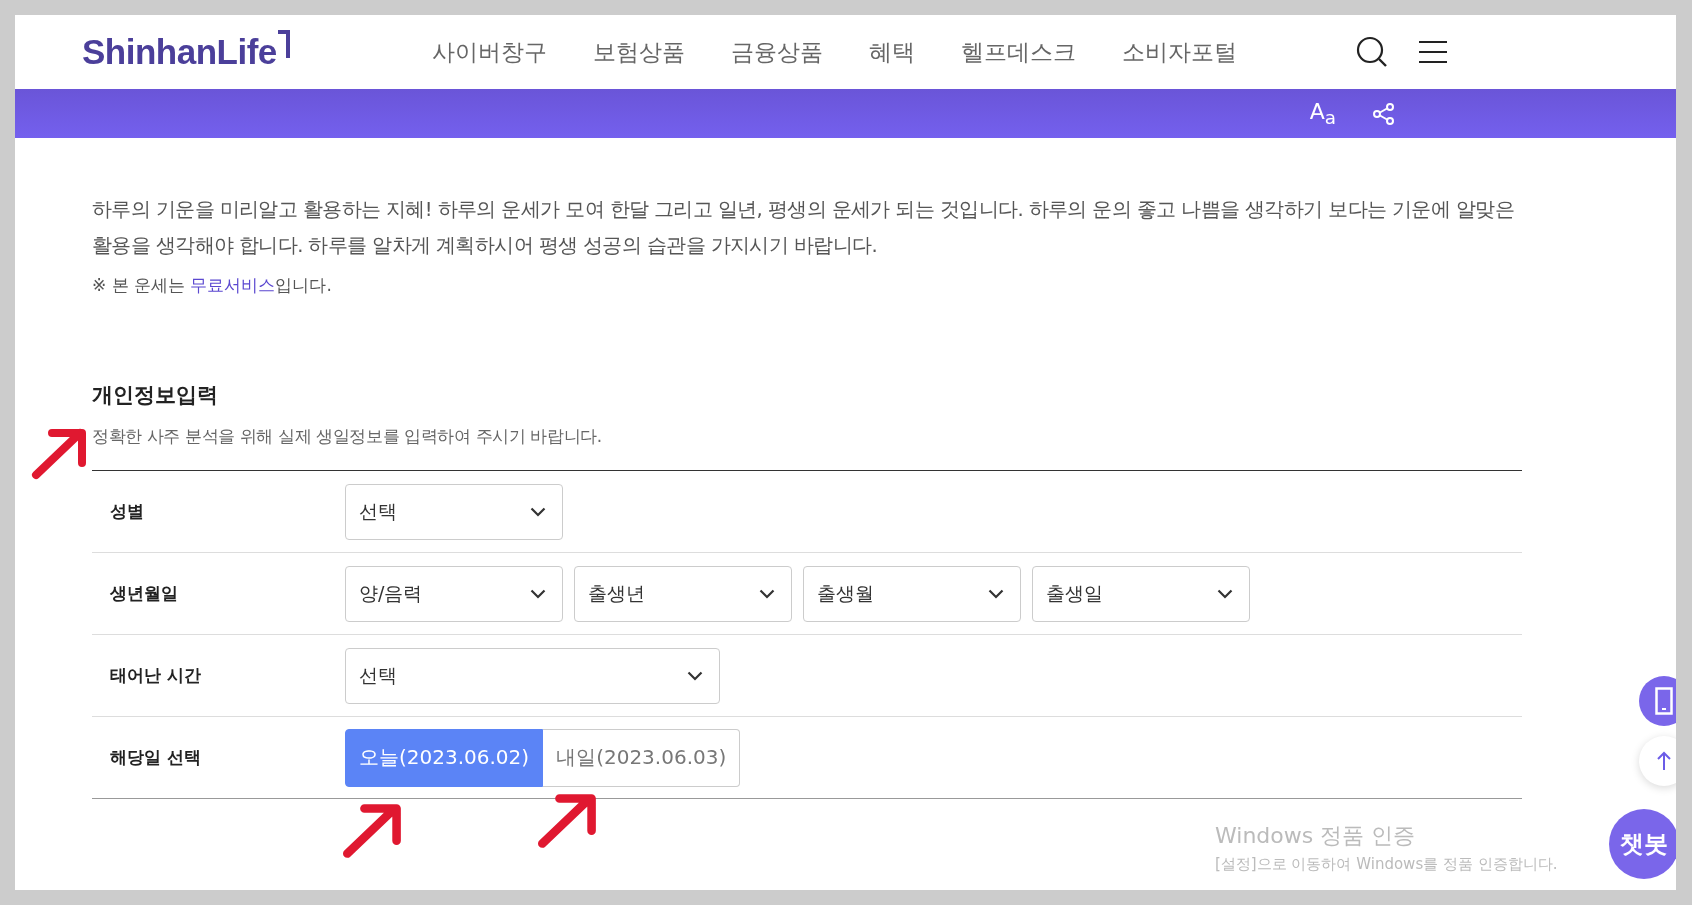  What do you see at coordinates (179, 52) in the screenshot?
I see `logo: ShinhanLife` at bounding box center [179, 52].